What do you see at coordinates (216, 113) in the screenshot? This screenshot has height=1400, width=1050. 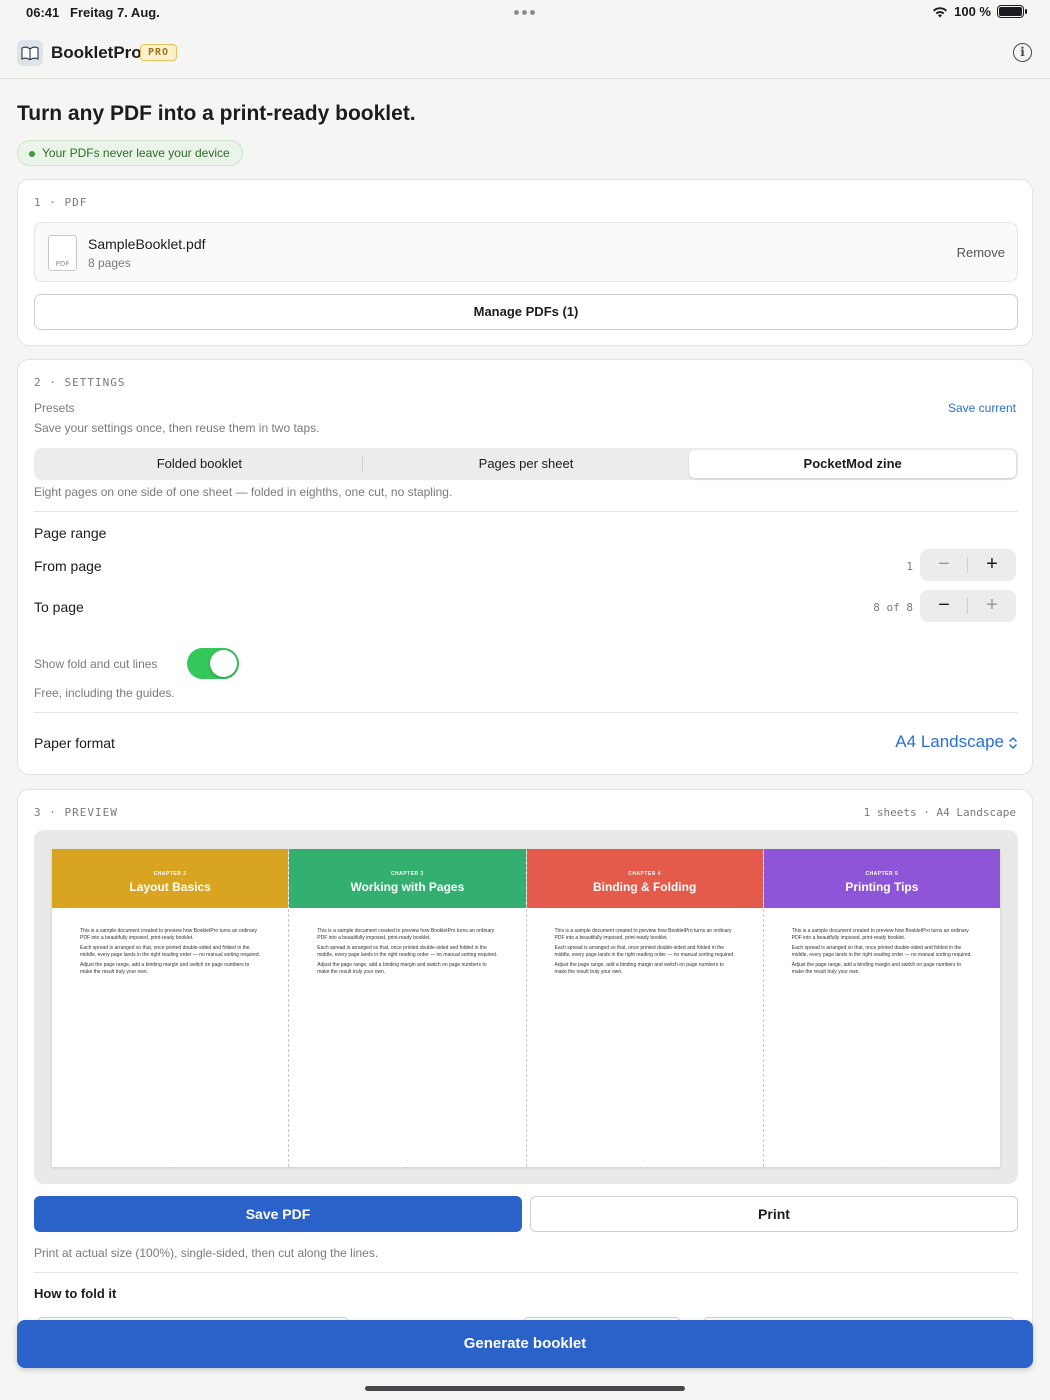 I see `page-headline: Turn any PDF into a print-ready booklet.` at bounding box center [216, 113].